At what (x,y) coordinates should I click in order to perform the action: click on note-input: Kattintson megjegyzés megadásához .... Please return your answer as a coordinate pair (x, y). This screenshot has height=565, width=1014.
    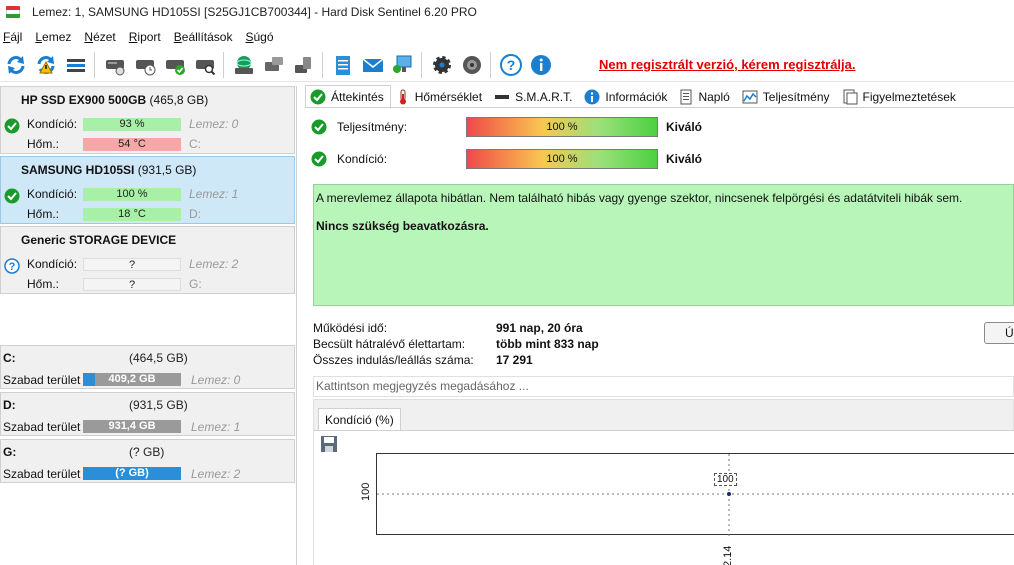
    Looking at the image, I should click on (663, 386).